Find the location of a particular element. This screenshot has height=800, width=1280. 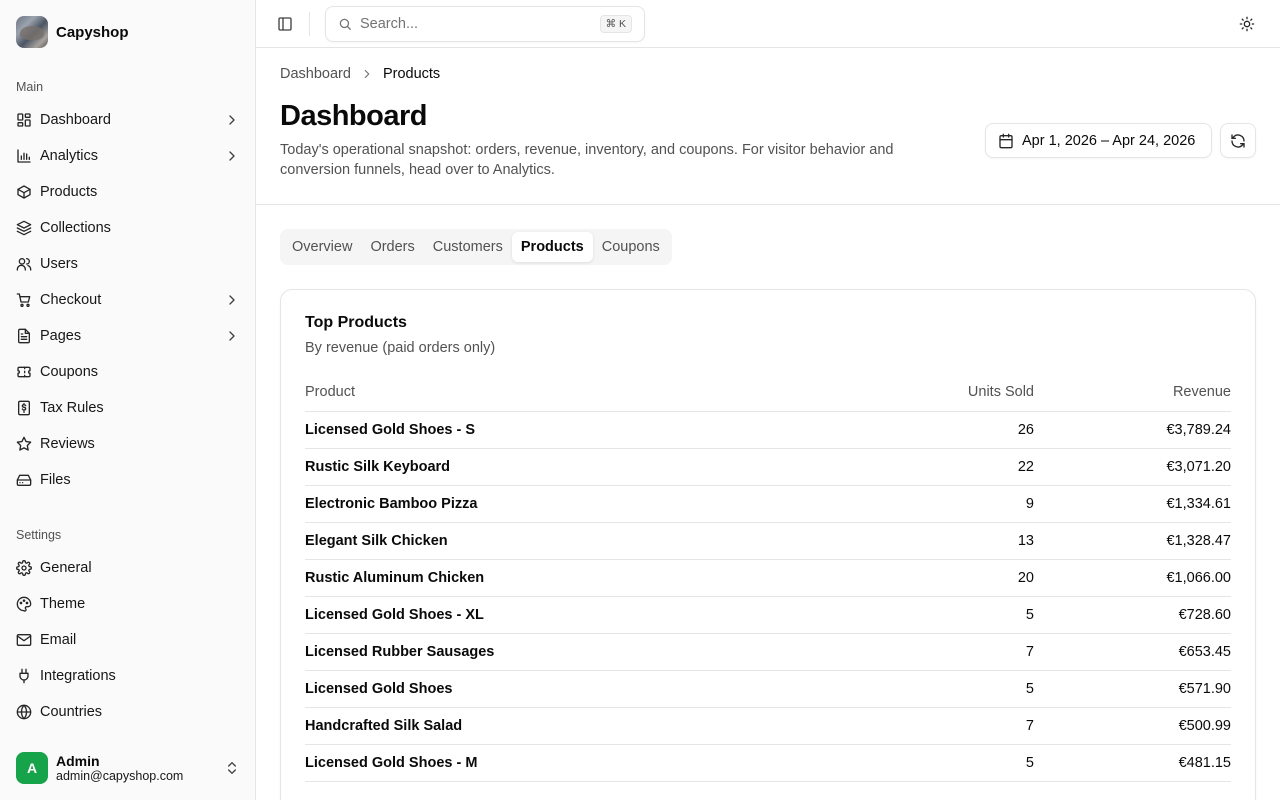

sidebar-item-label: Countries is located at coordinates (71, 712).